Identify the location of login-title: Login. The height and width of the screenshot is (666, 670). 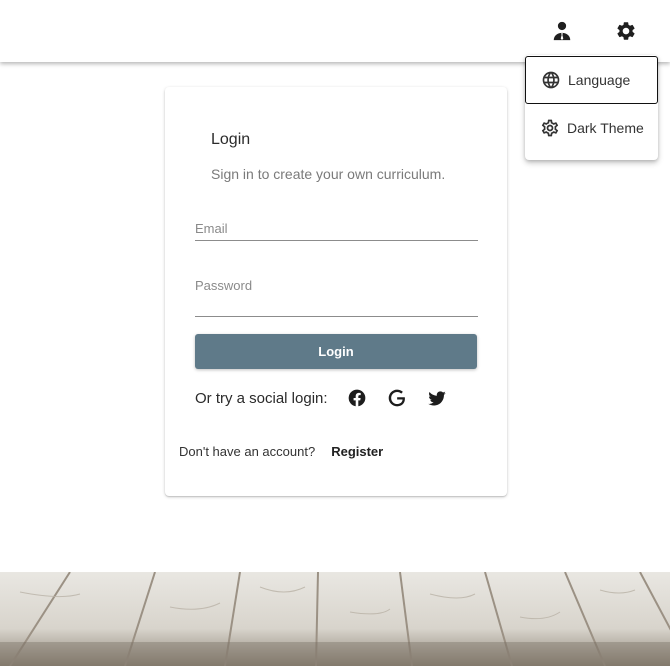
(231, 139).